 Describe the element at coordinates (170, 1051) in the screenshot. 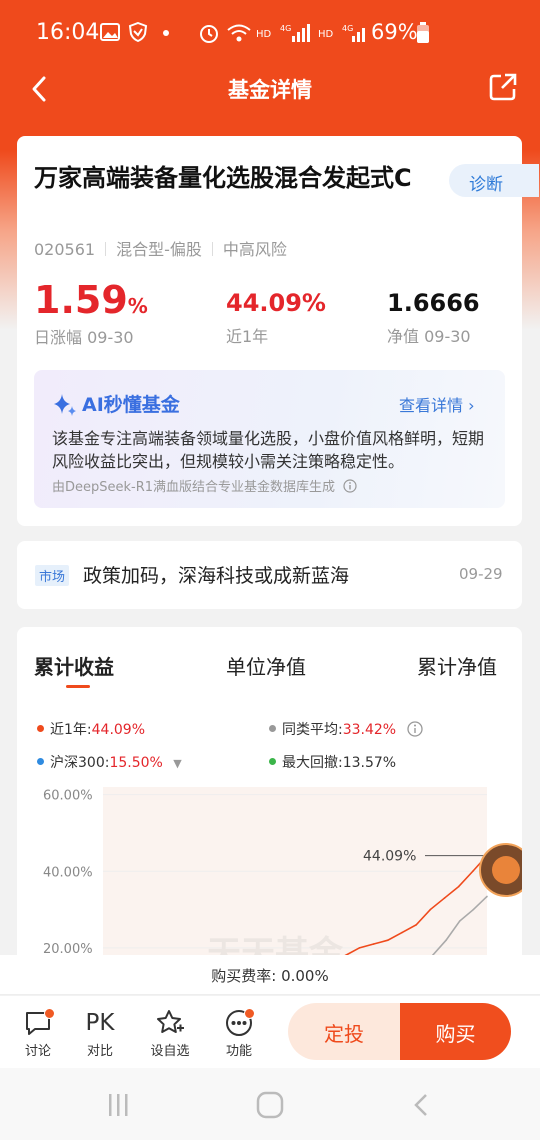

I see `add-watchlist-label: 设自选` at that location.